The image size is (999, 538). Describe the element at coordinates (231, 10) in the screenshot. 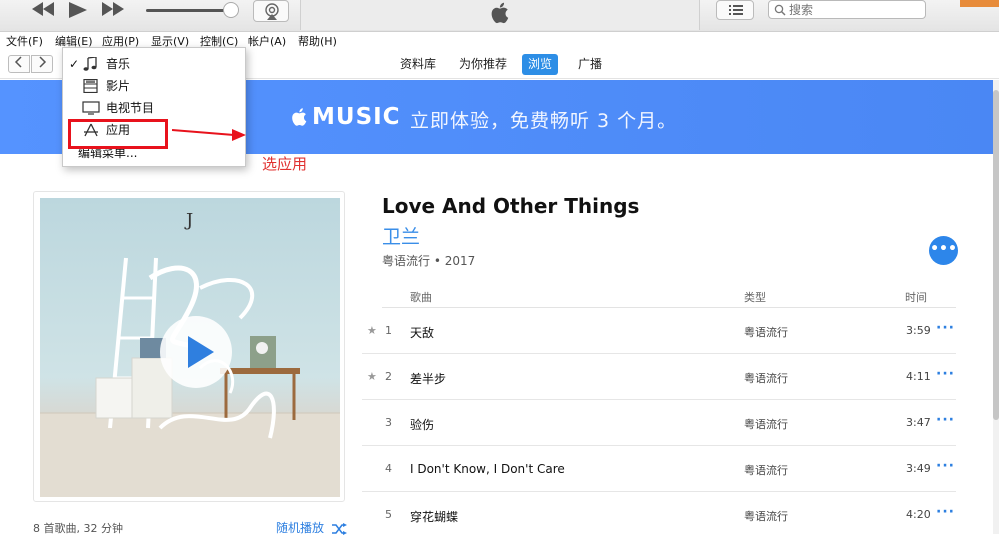

I see `volume-knob` at that location.